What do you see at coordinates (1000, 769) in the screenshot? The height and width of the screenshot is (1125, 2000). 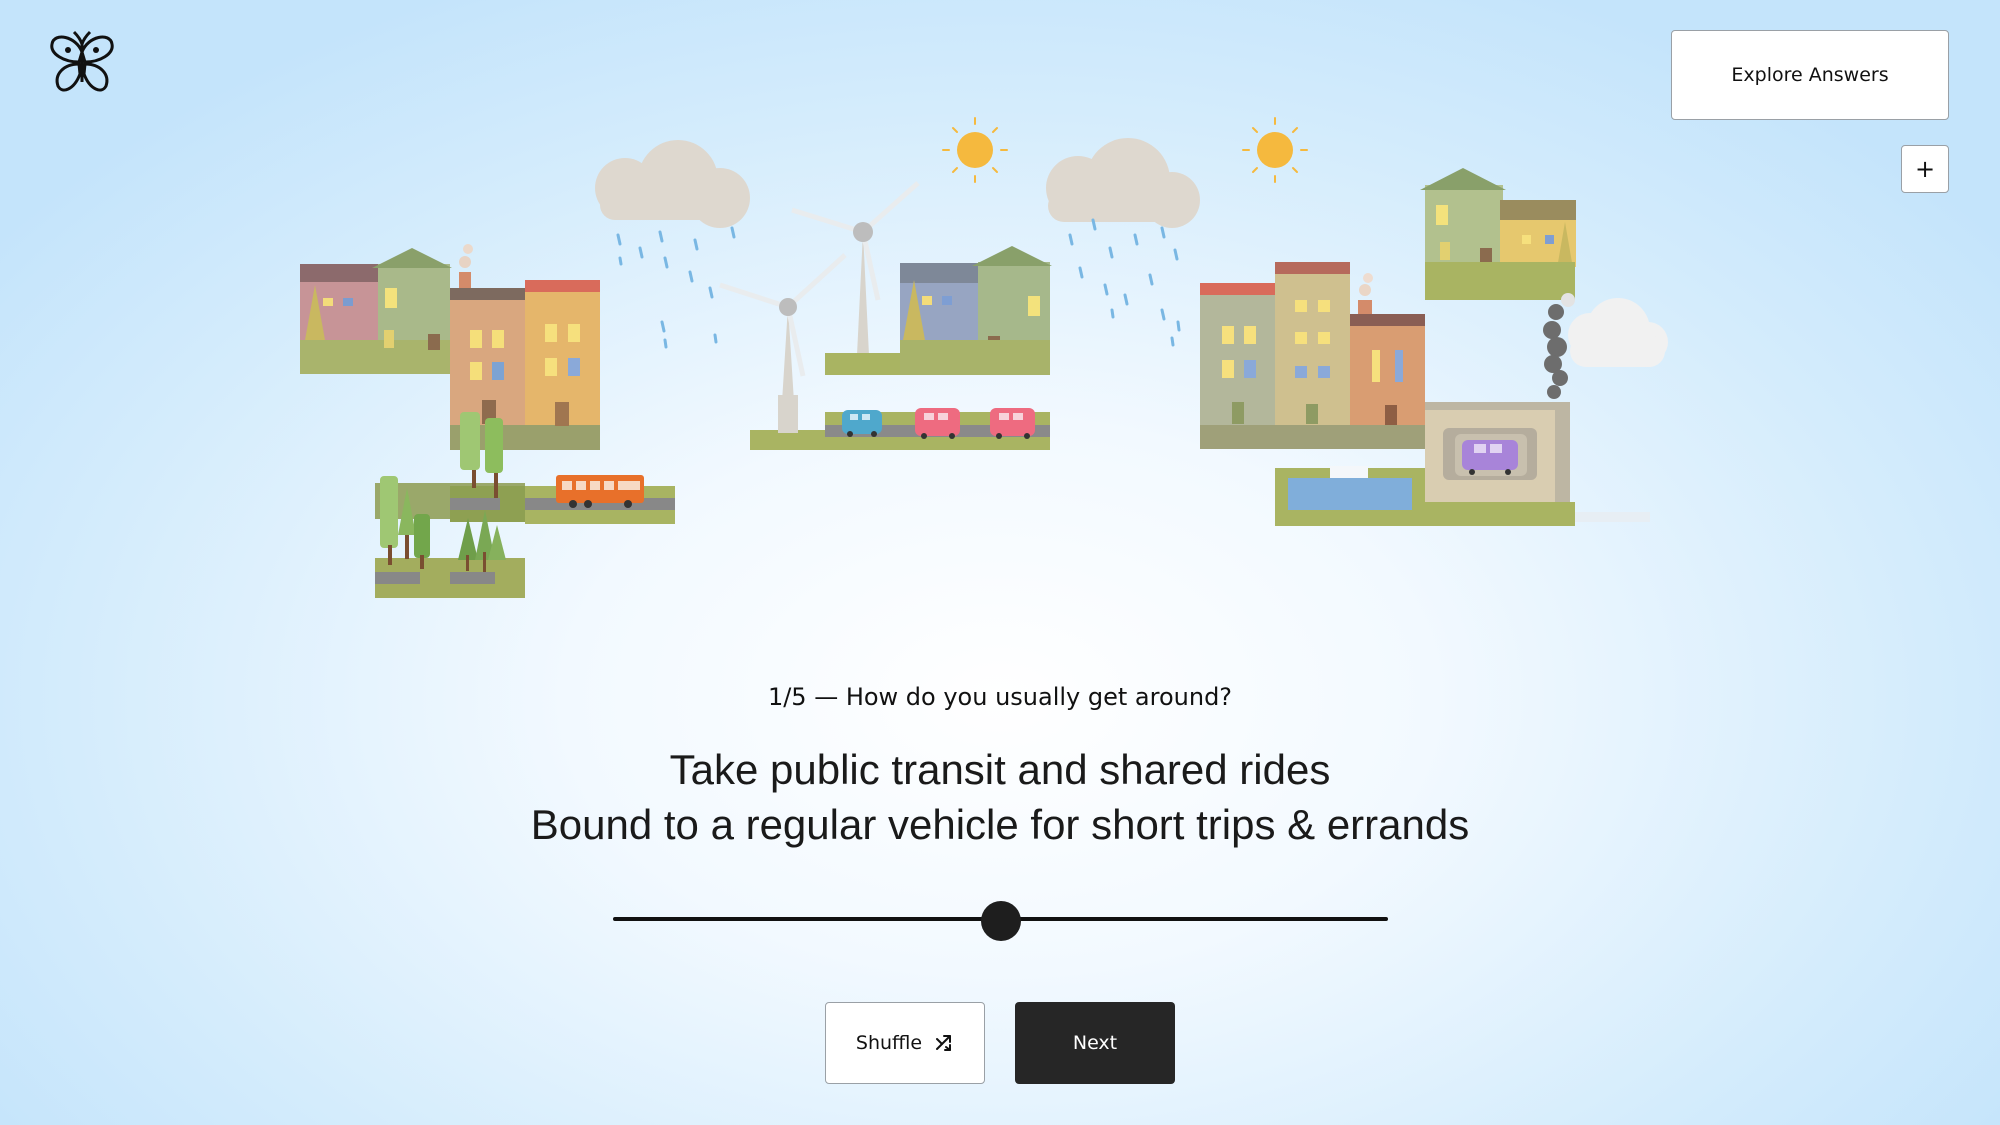 I see `answer-option-top: Take public transit and shared rides` at bounding box center [1000, 769].